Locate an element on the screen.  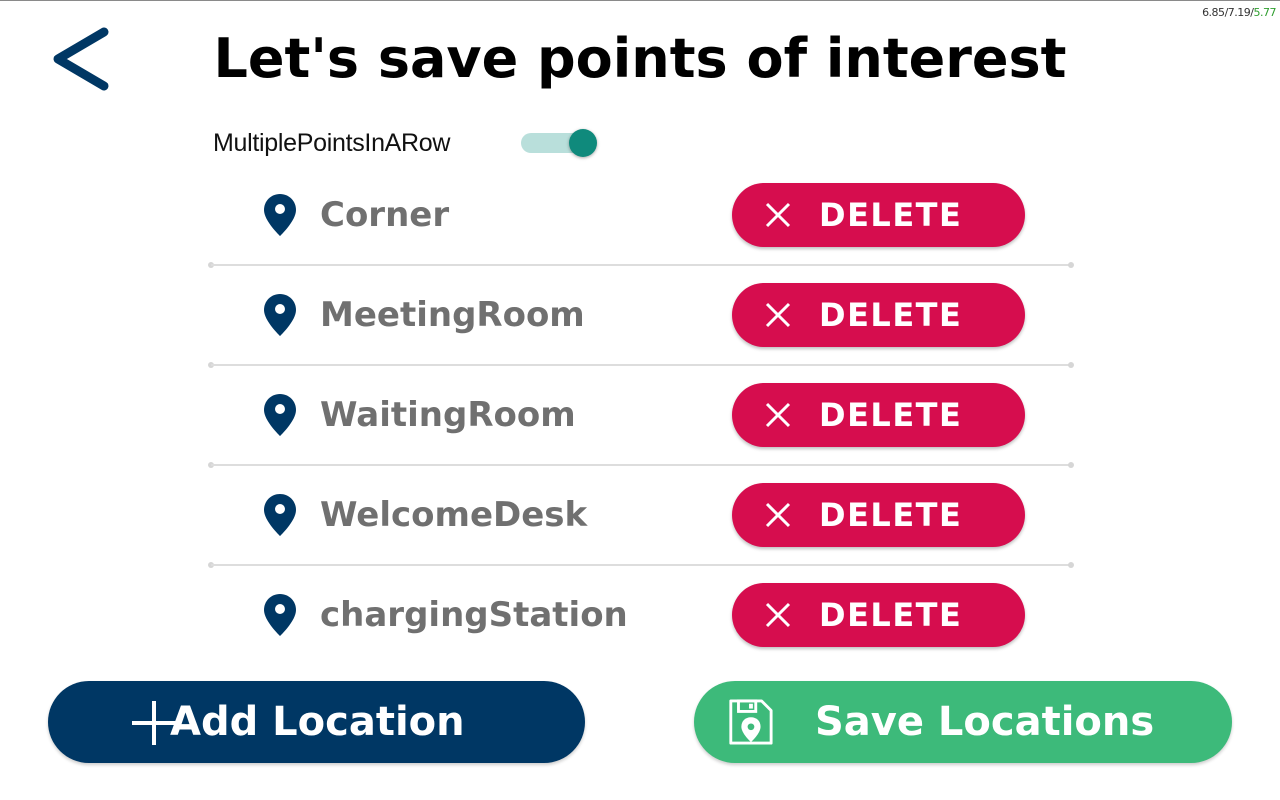
toggle-label: MultiplePointsInARow is located at coordinates (332, 142).